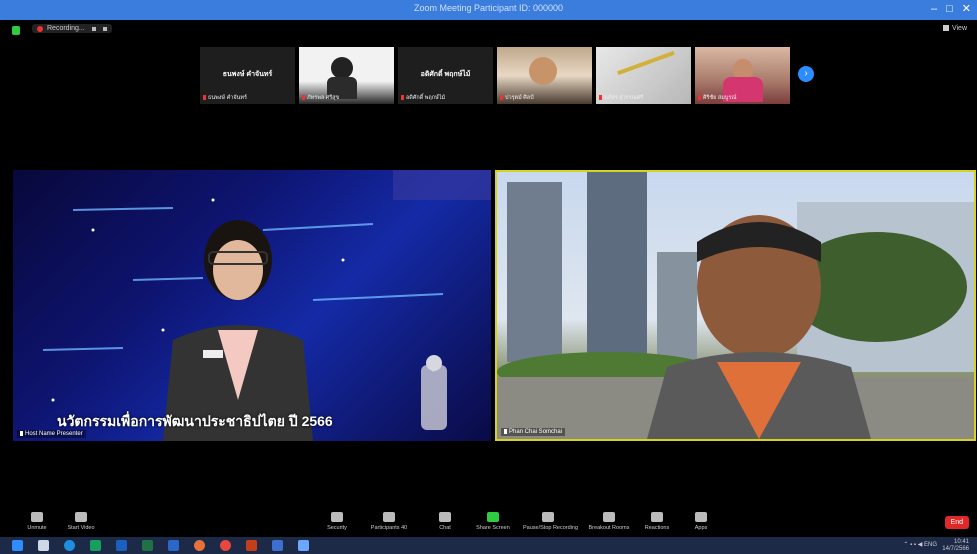 The width and height of the screenshot is (977, 554). Describe the element at coordinates (337, 517) in the screenshot. I see `shield-icon` at that location.